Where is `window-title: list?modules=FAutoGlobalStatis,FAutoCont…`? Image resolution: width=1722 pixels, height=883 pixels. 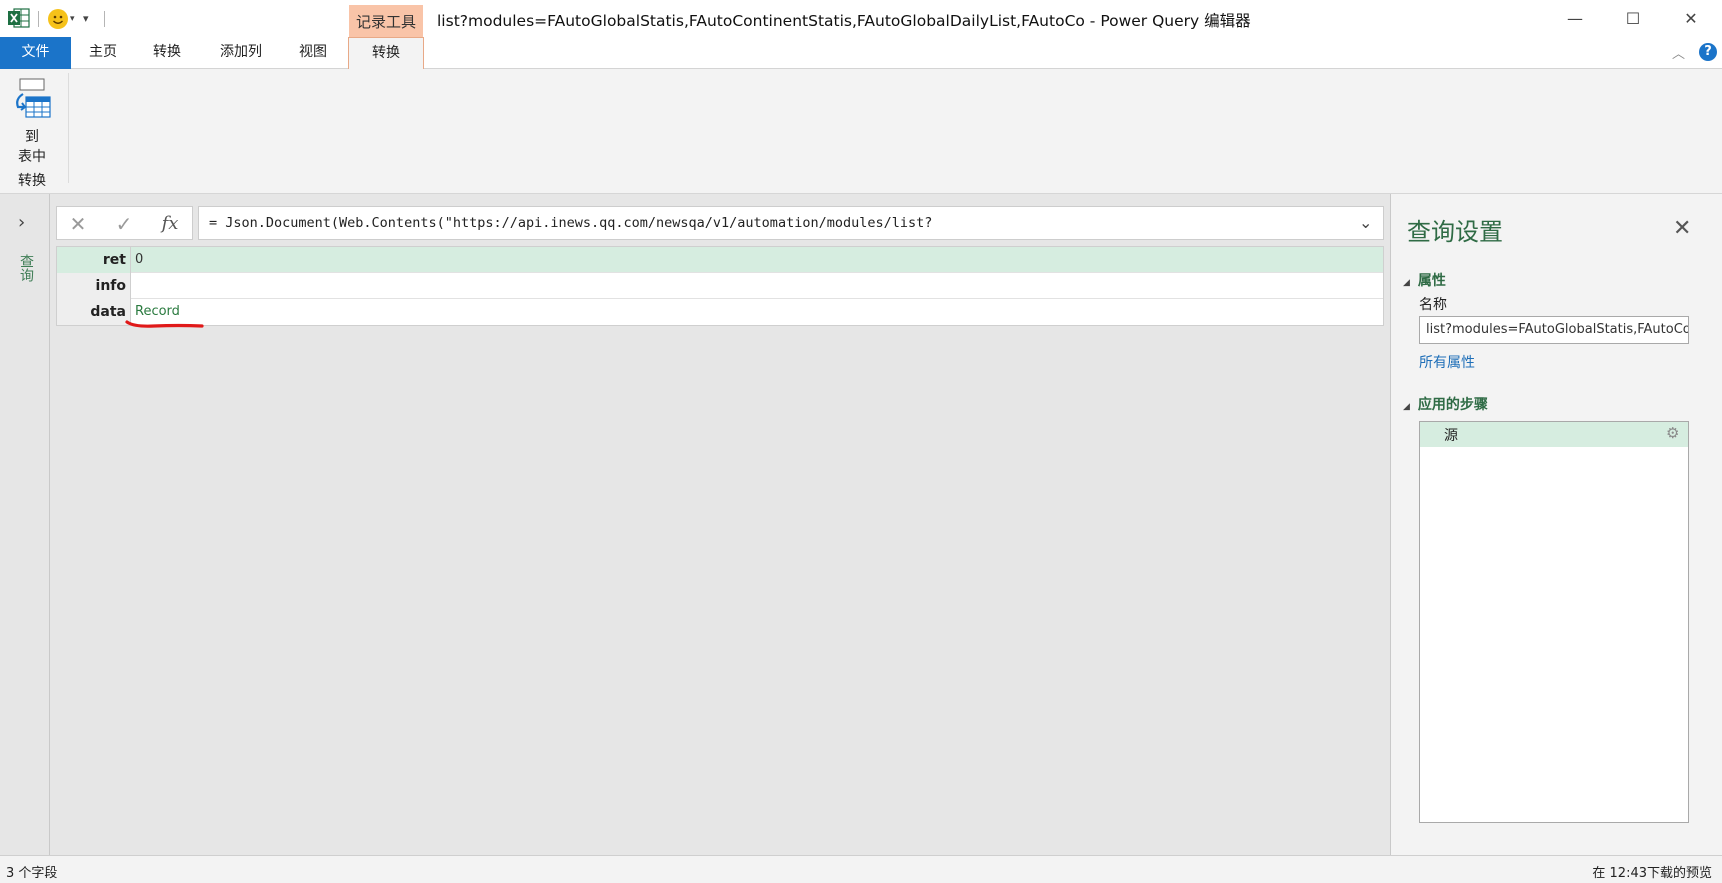 window-title: list?modules=FAutoGlobalStatis,FAutoCont… is located at coordinates (844, 21).